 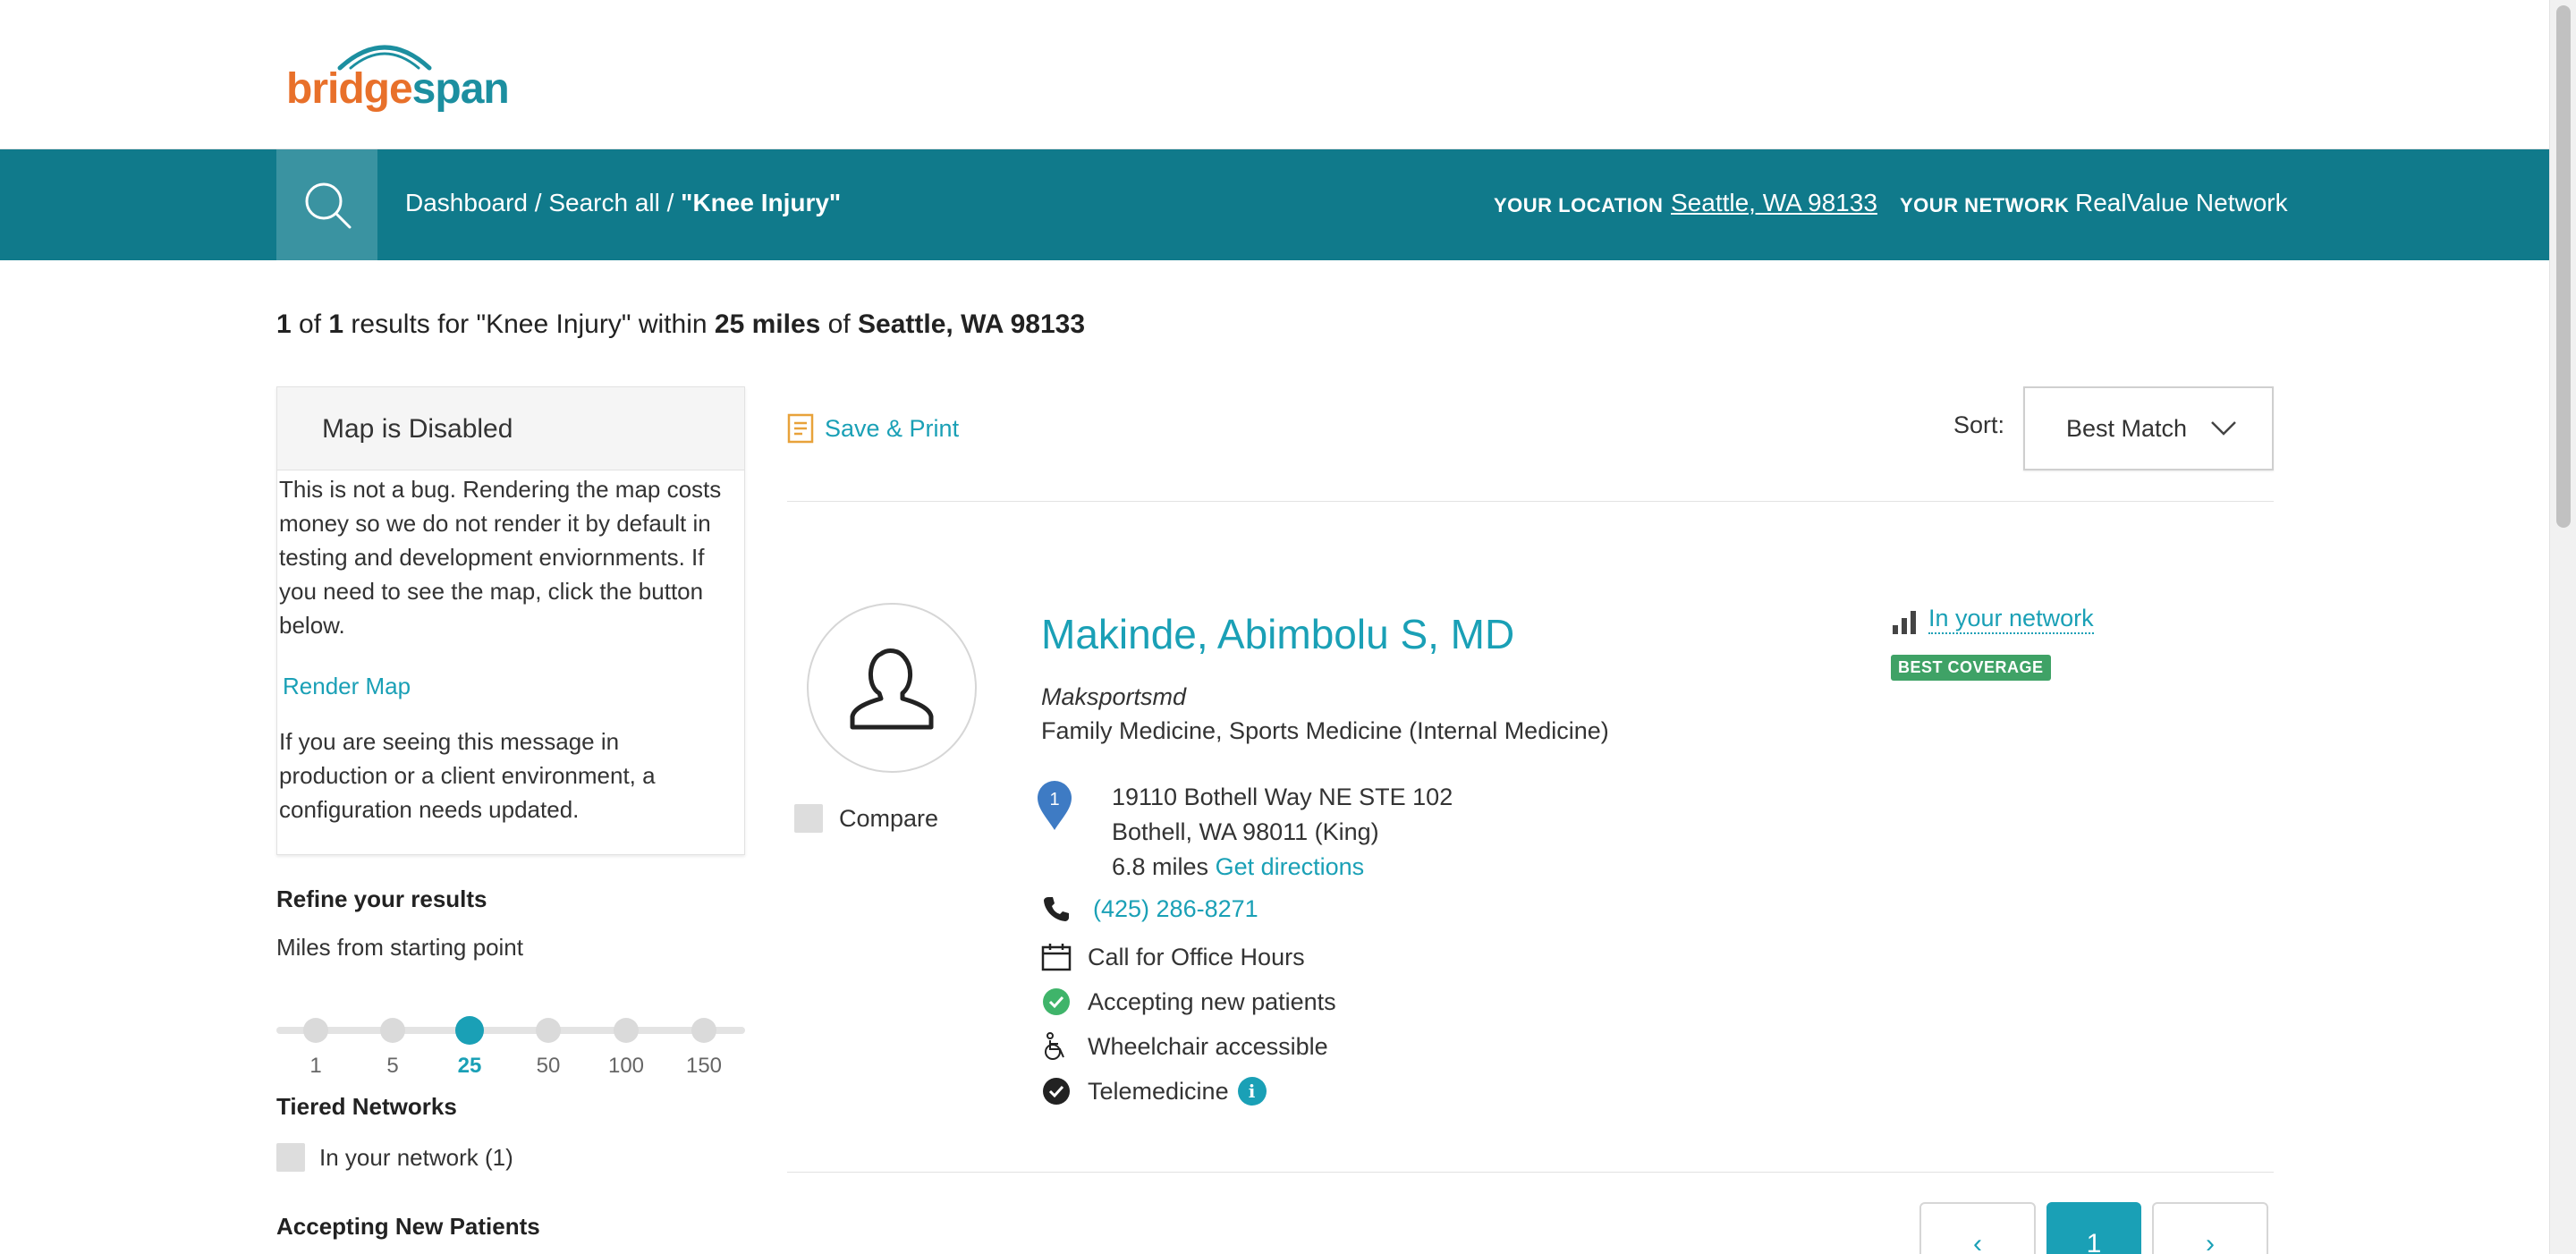 What do you see at coordinates (2563, 266) in the screenshot?
I see `scrollbar-thumb` at bounding box center [2563, 266].